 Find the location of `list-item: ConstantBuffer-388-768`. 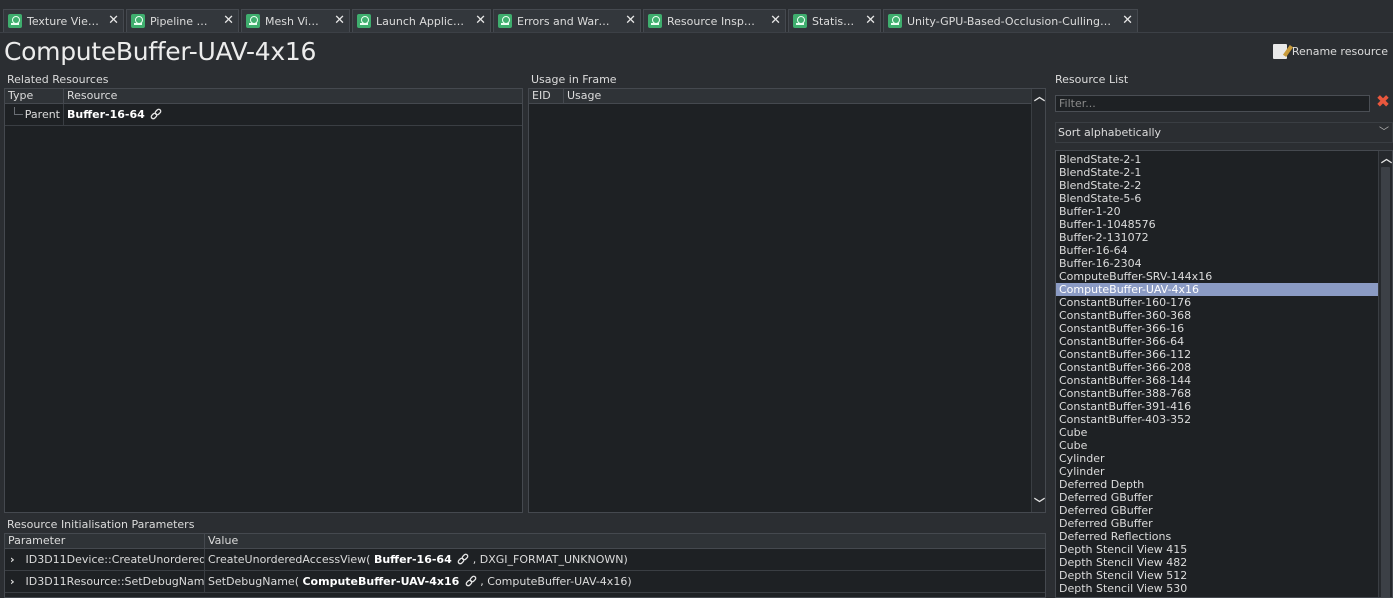

list-item: ConstantBuffer-388-768 is located at coordinates (1217, 393).